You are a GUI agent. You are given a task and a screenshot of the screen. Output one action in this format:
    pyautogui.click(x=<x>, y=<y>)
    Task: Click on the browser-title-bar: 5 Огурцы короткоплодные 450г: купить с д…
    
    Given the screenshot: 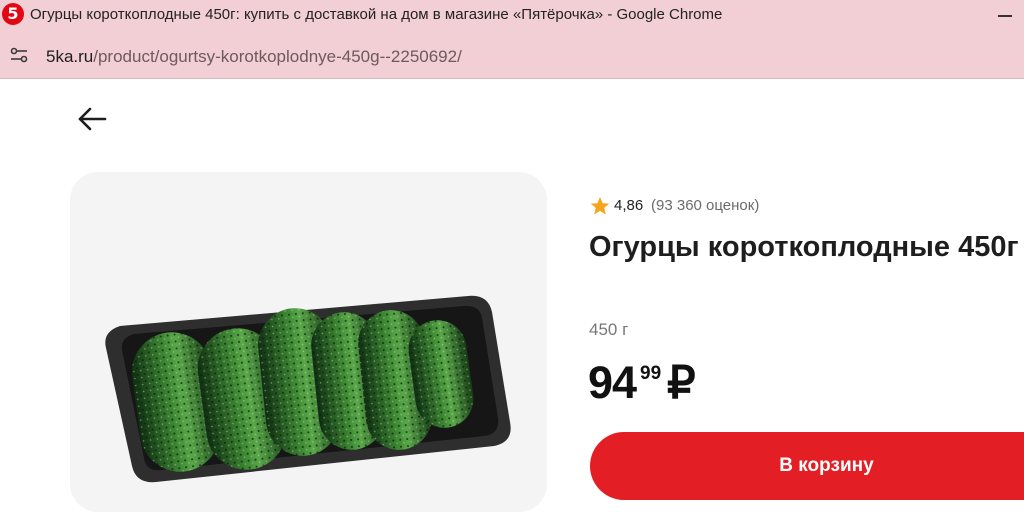 What is the action you would take?
    pyautogui.click(x=512, y=16)
    